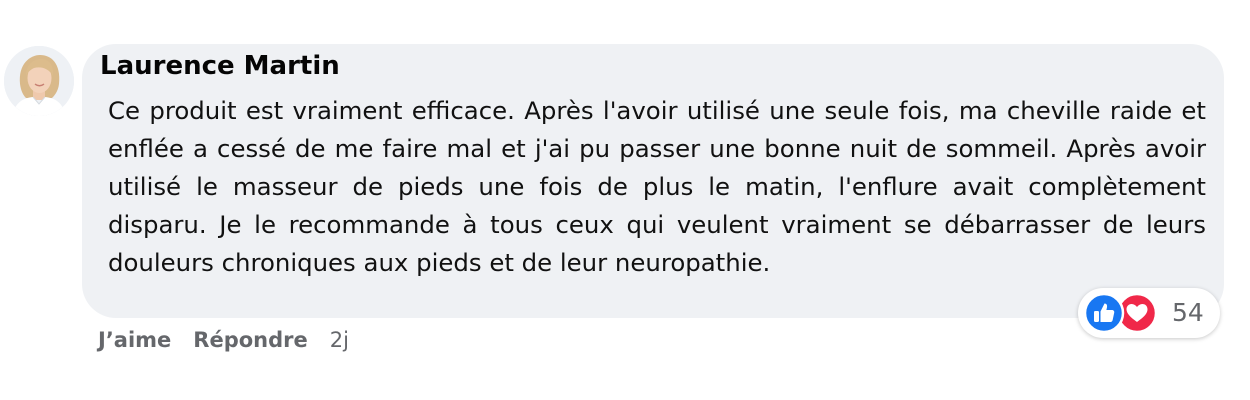 This screenshot has width=1250, height=400. Describe the element at coordinates (220, 66) in the screenshot. I see `comment-author-name: Laurence Martin` at that location.